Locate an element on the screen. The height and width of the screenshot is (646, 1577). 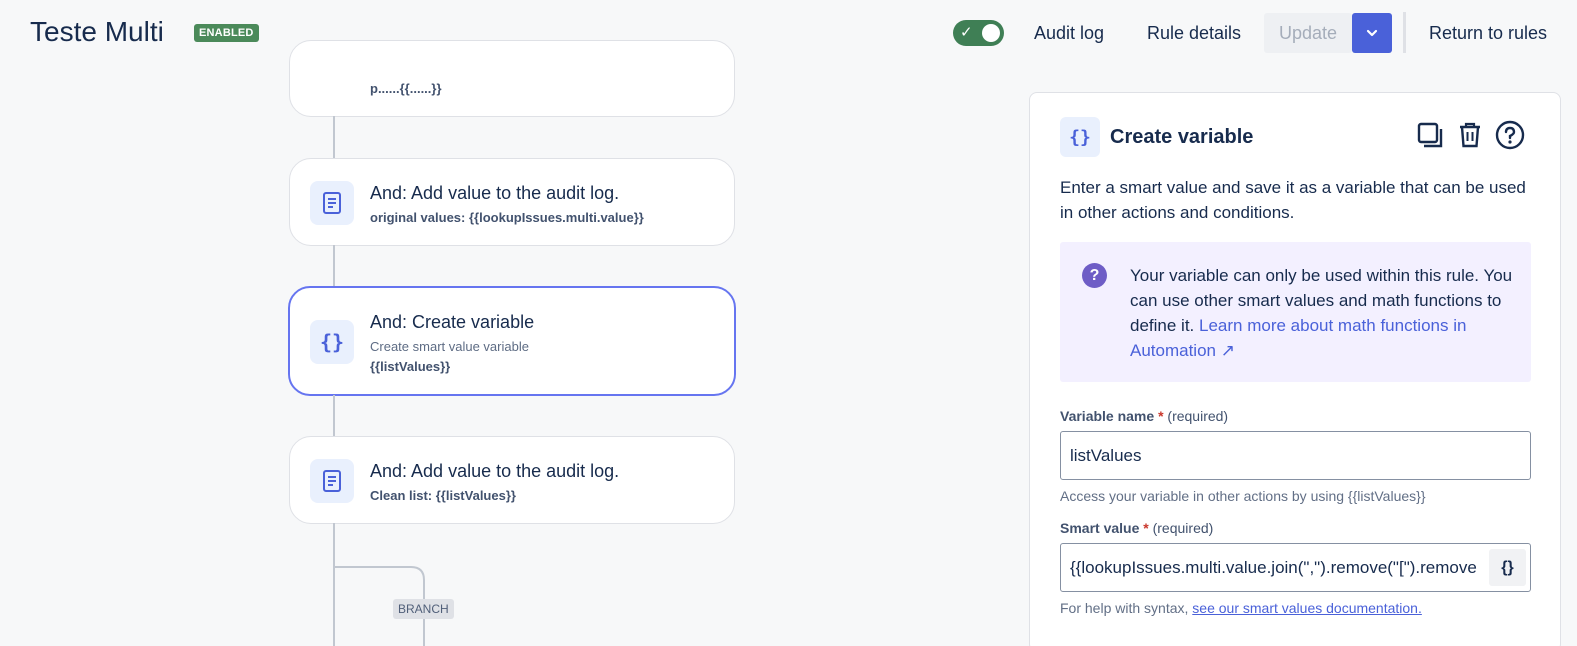
variable-name-label: Variable name * (required) is located at coordinates (1144, 416).